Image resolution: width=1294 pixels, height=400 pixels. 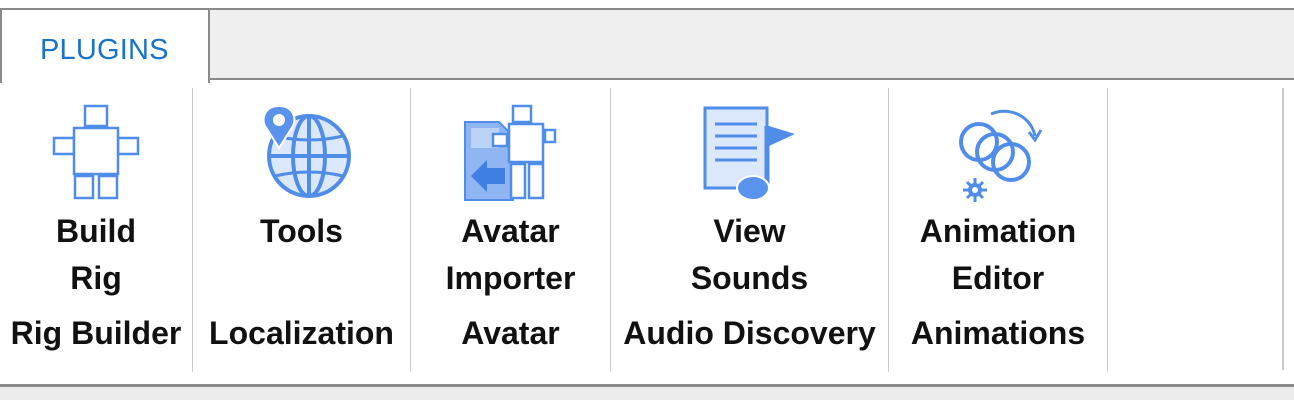 What do you see at coordinates (96, 278) in the screenshot?
I see `build-rig-button-line2: Rig` at bounding box center [96, 278].